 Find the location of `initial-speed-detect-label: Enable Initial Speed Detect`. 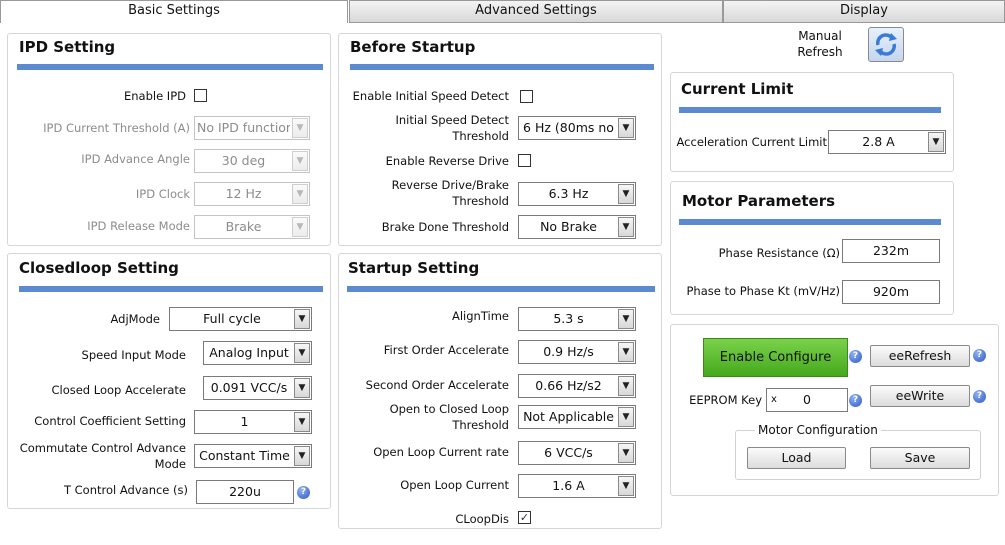

initial-speed-detect-label: Enable Initial Speed Detect is located at coordinates (430, 96).